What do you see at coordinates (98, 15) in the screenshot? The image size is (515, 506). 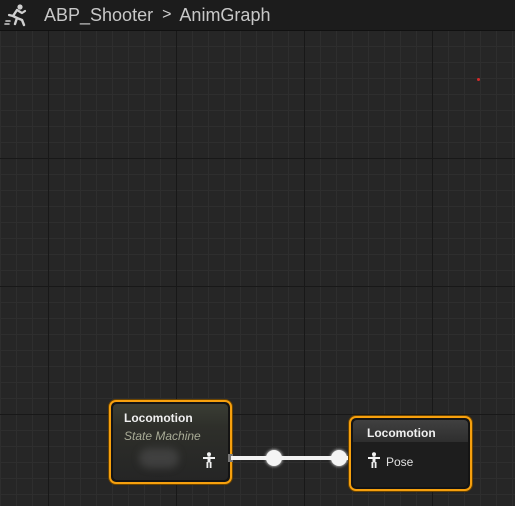 I see `breadcrumb-blueprint-link: ABP_Shooter` at bounding box center [98, 15].